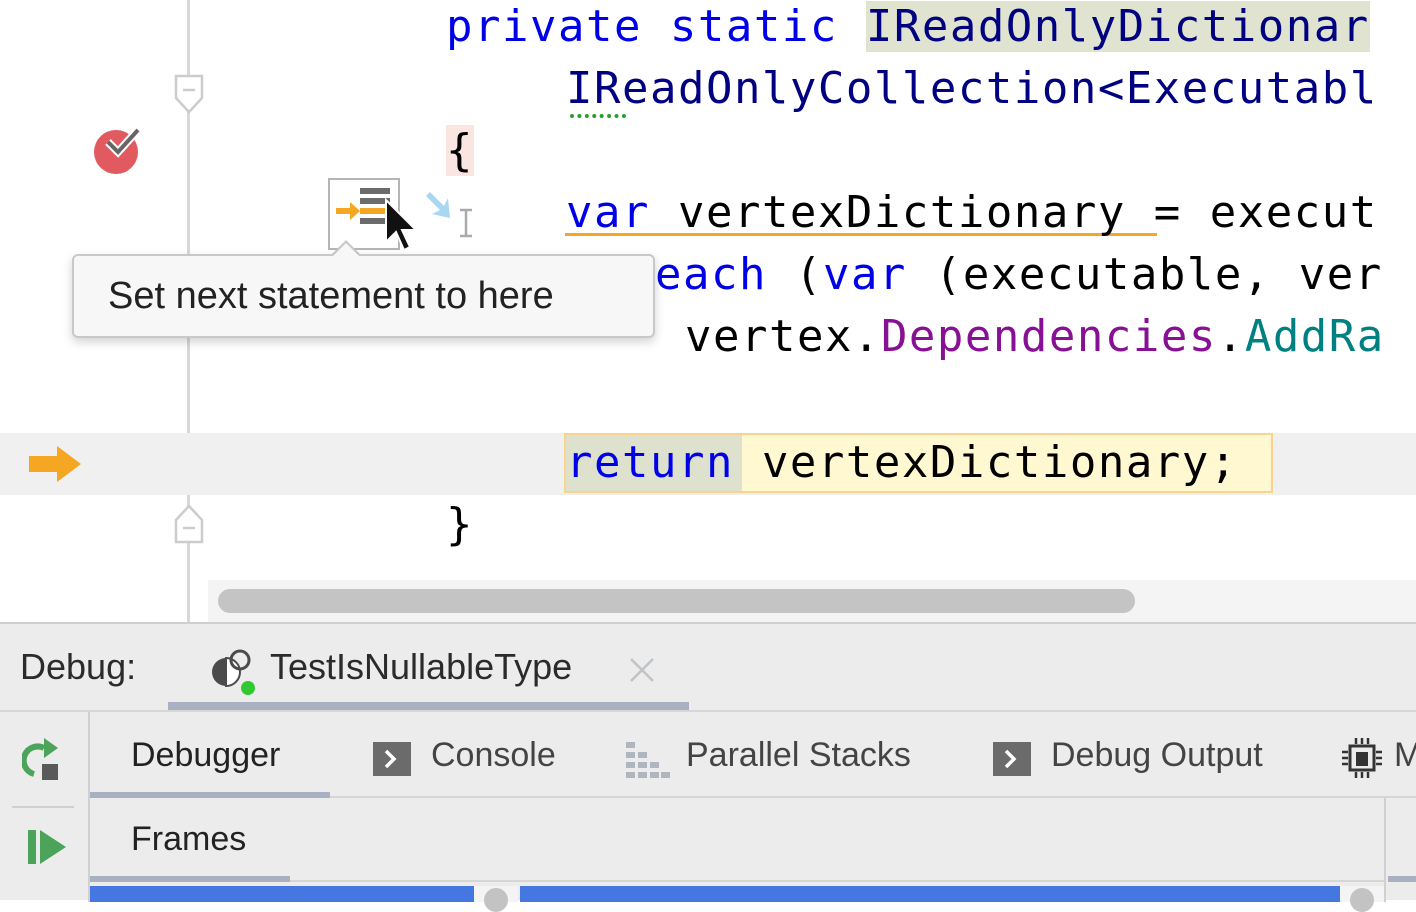  I want to click on parallel-stacks-icon, so click(648, 760).